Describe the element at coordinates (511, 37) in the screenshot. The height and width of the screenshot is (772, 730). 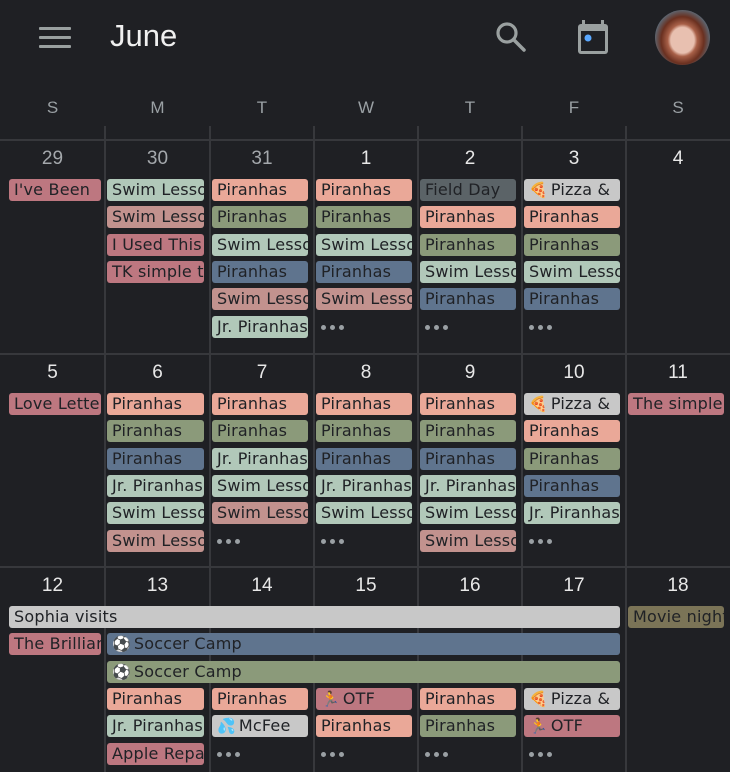
I see `search-icon` at that location.